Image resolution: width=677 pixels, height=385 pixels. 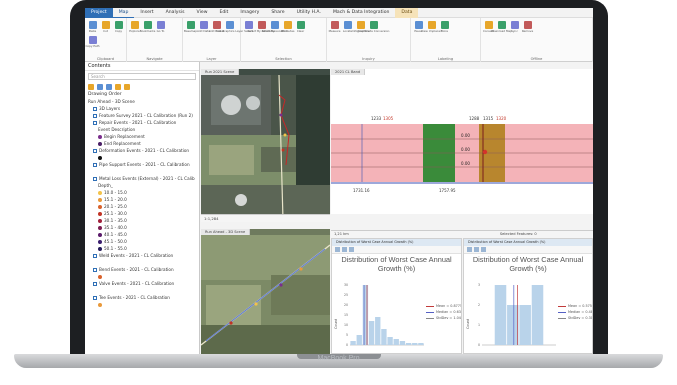 I want to click on toc-item: 3D Layers, so click(x=143, y=108).